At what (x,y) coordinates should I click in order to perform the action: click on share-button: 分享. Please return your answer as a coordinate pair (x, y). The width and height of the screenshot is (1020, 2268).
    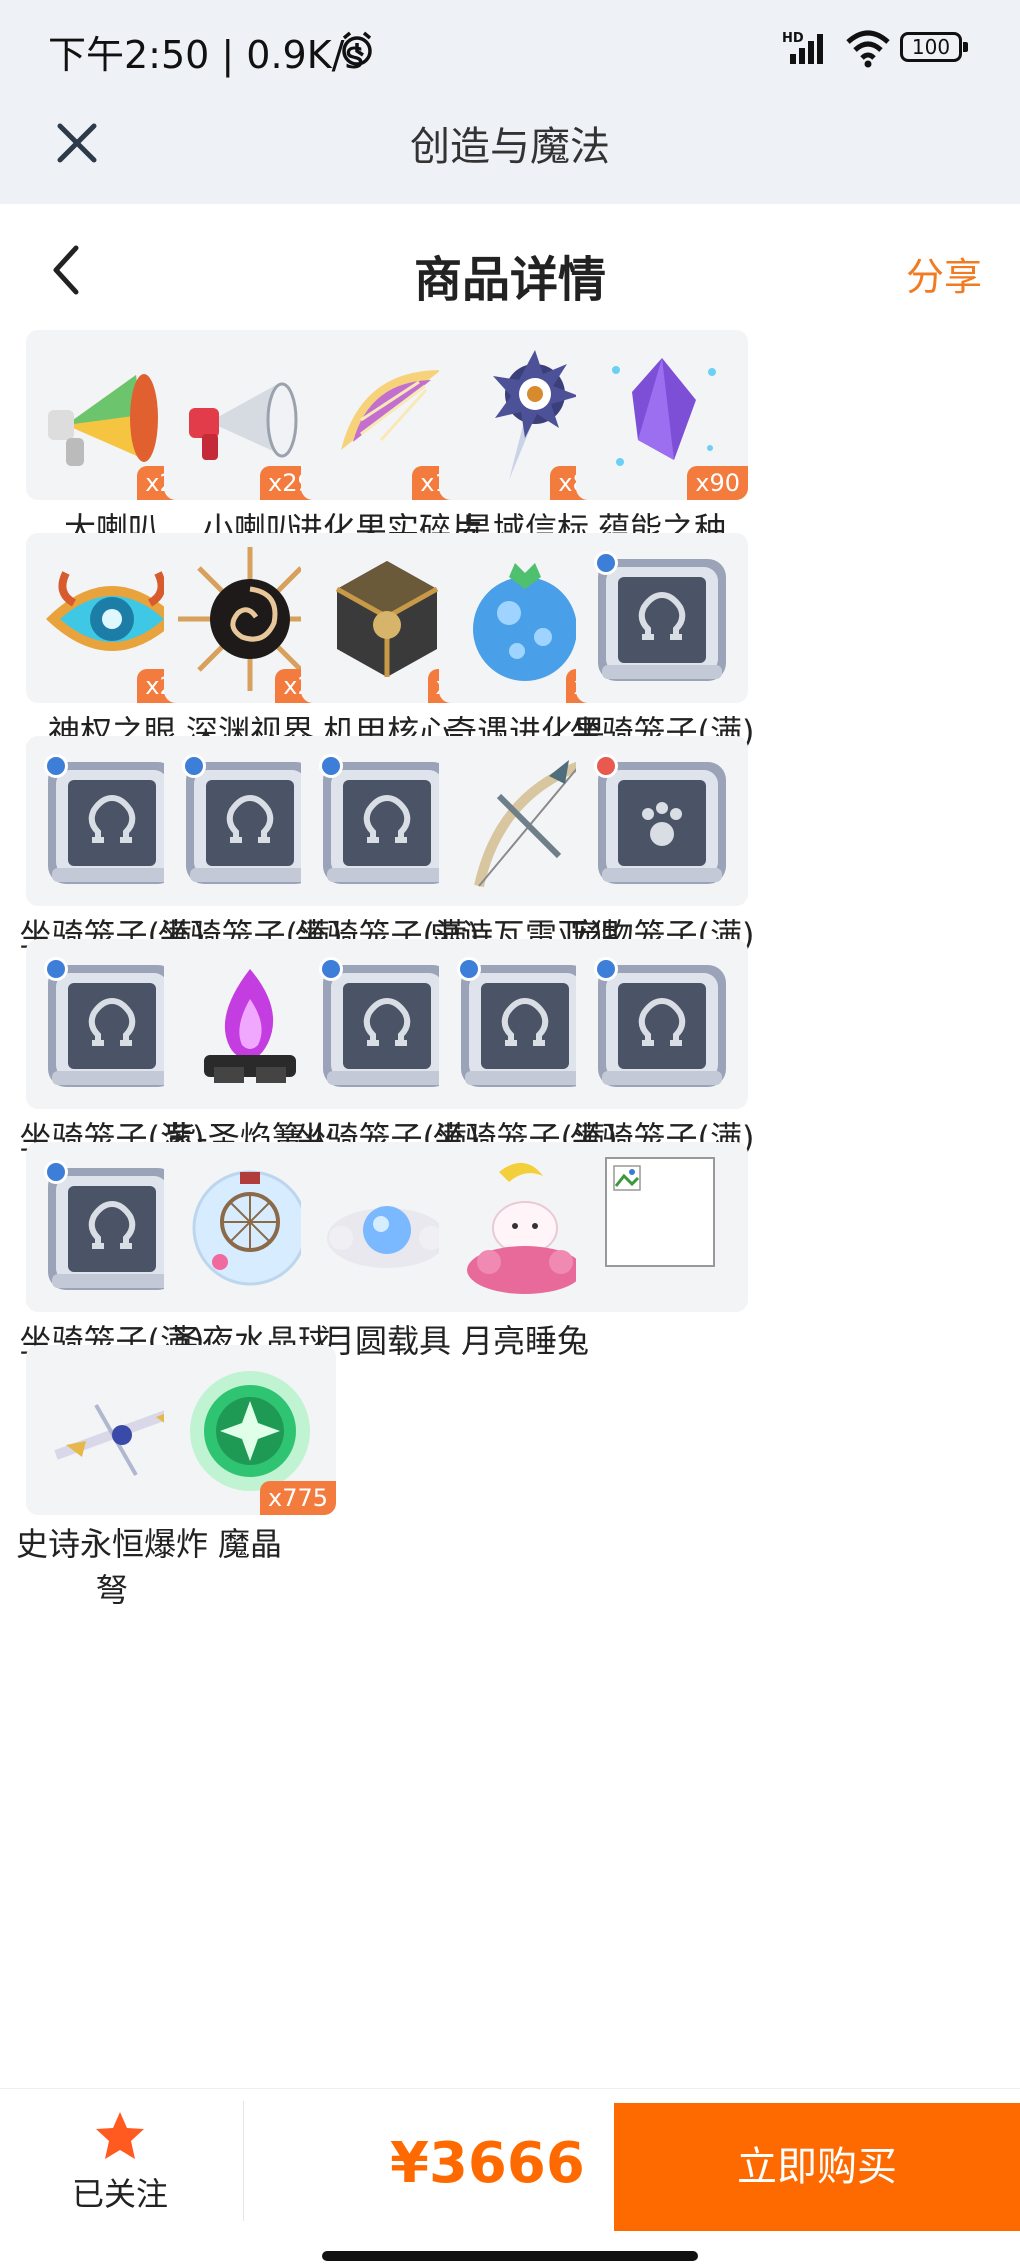
    Looking at the image, I should click on (944, 273).